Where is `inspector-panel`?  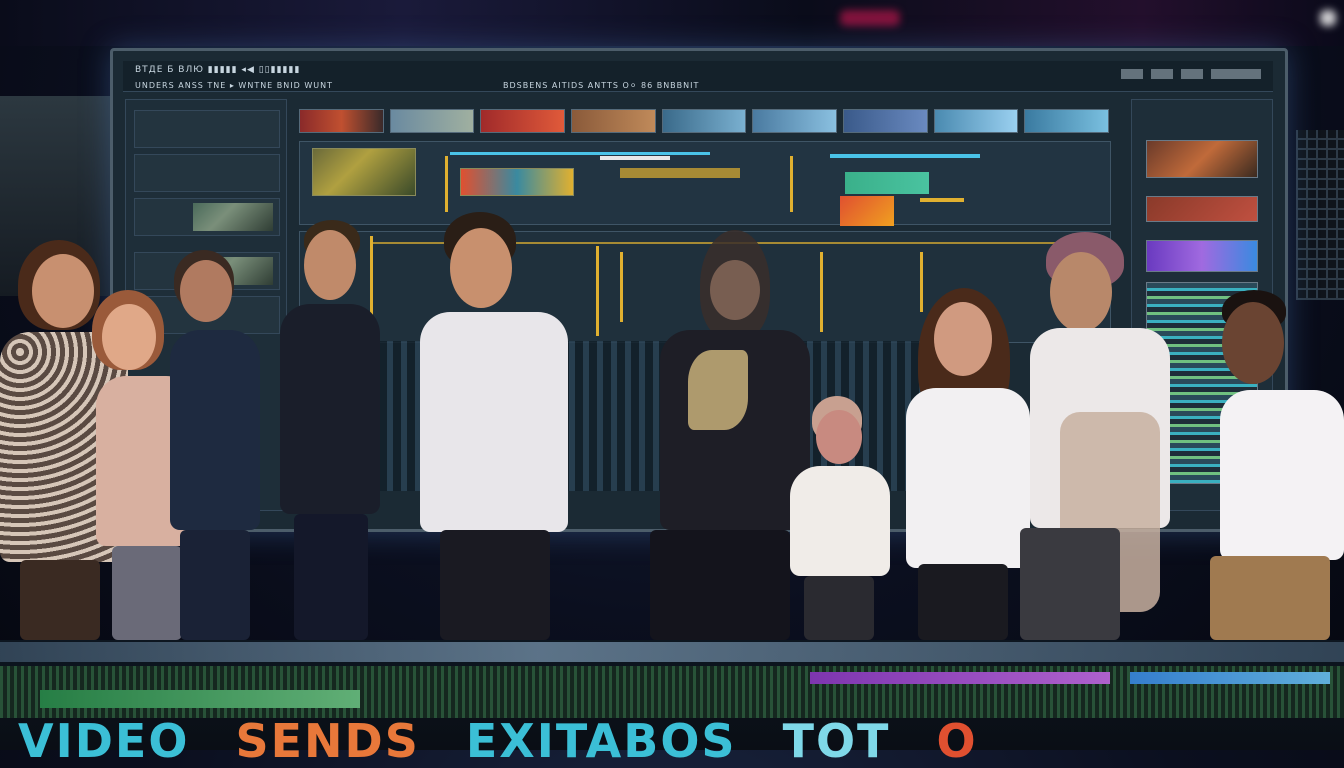
inspector-panel is located at coordinates (1202, 305).